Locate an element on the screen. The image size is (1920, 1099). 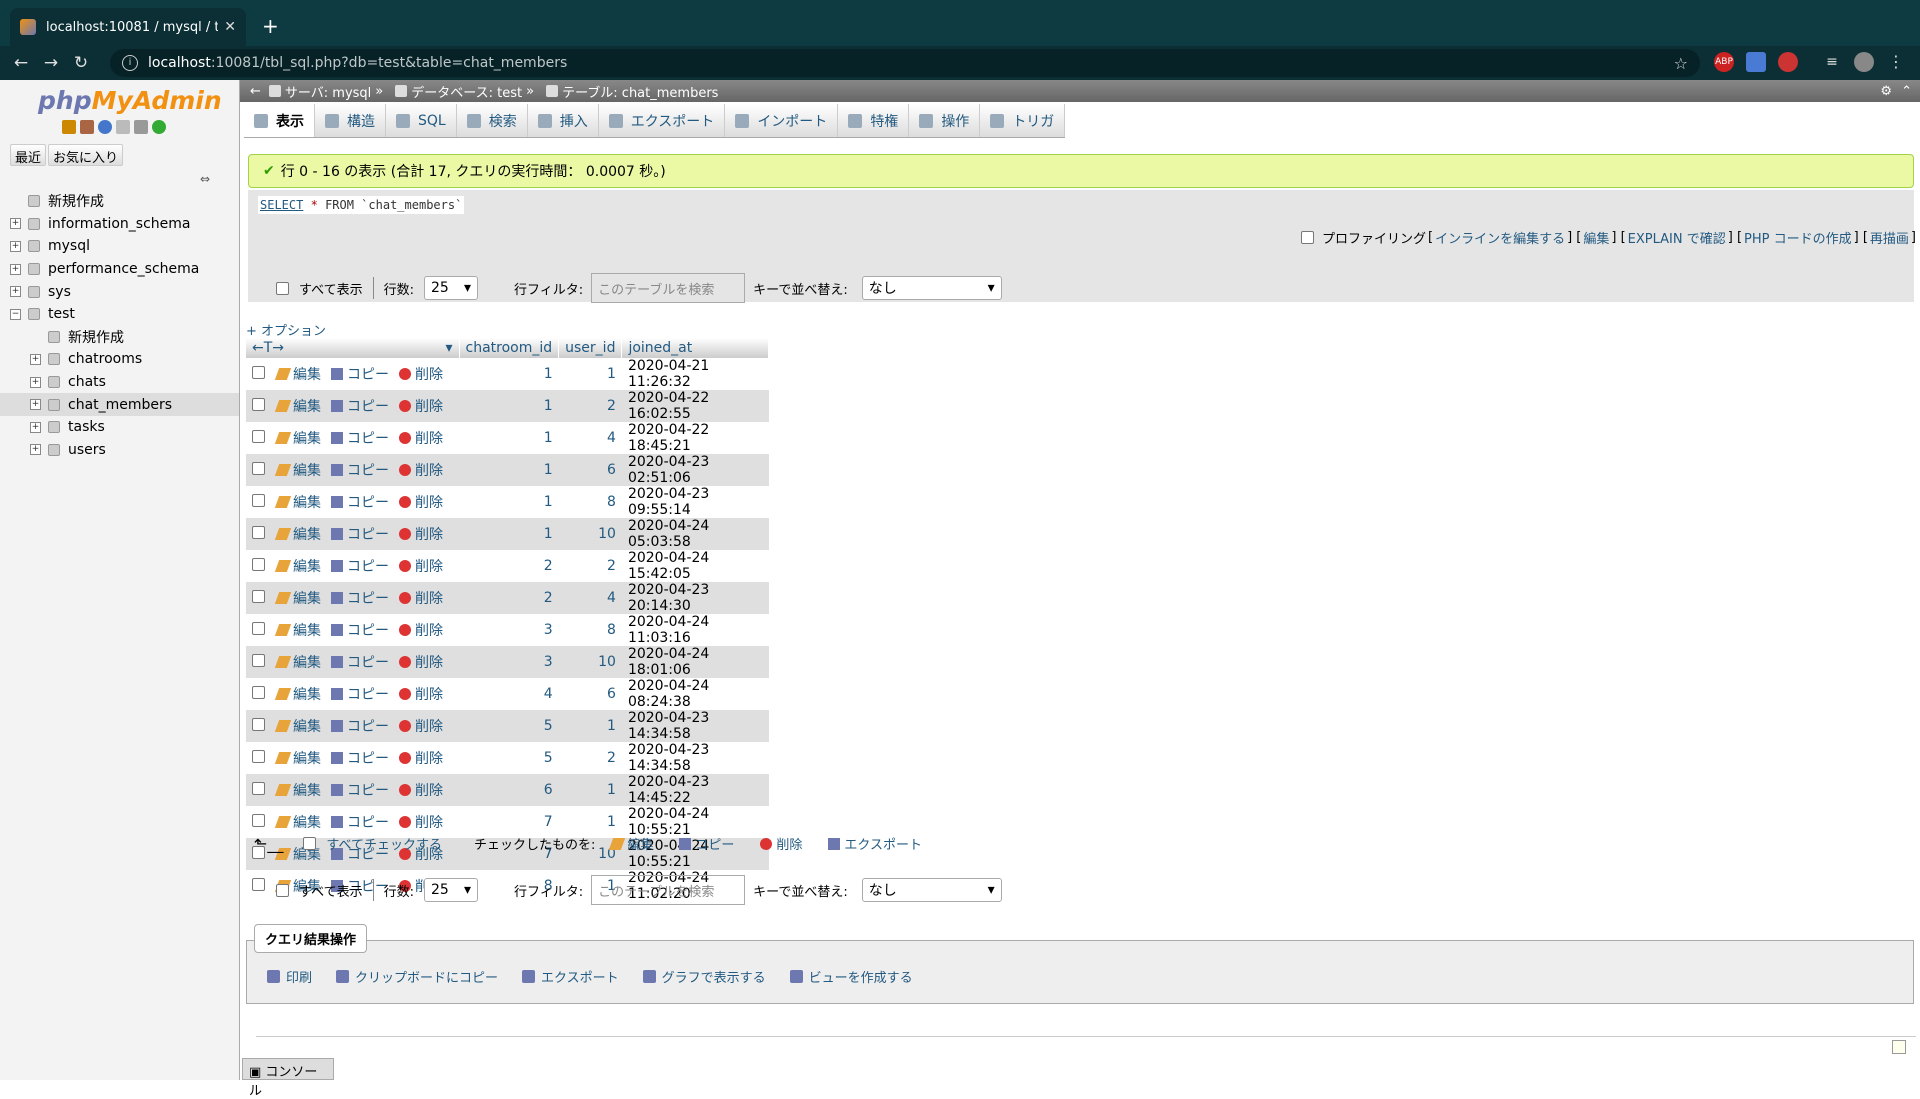
recent-button: 最近 is located at coordinates (28, 155).